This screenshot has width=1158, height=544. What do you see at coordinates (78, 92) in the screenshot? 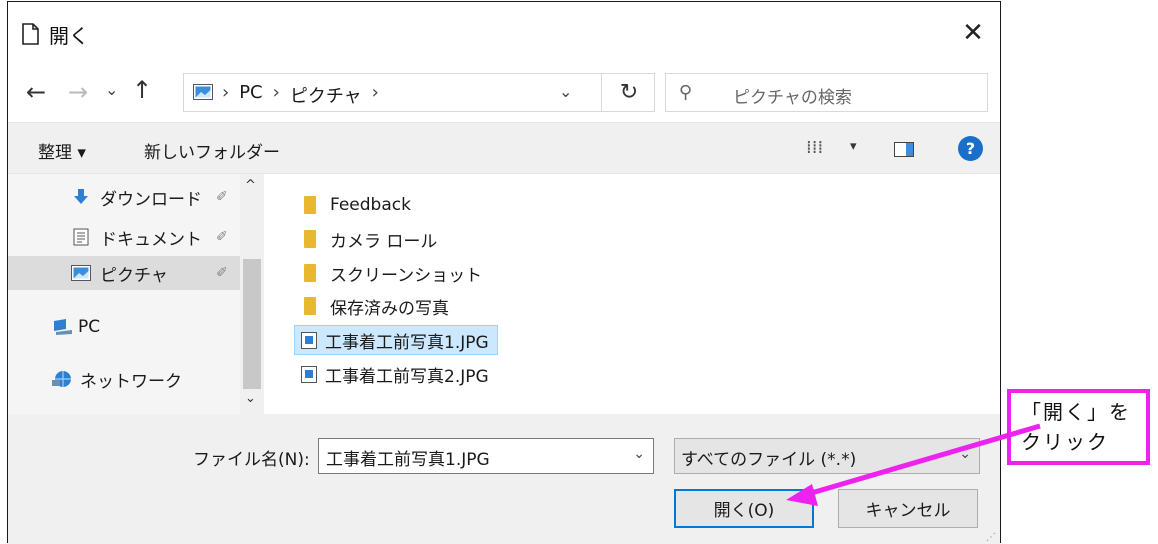
I see `forward-button: →` at bounding box center [78, 92].